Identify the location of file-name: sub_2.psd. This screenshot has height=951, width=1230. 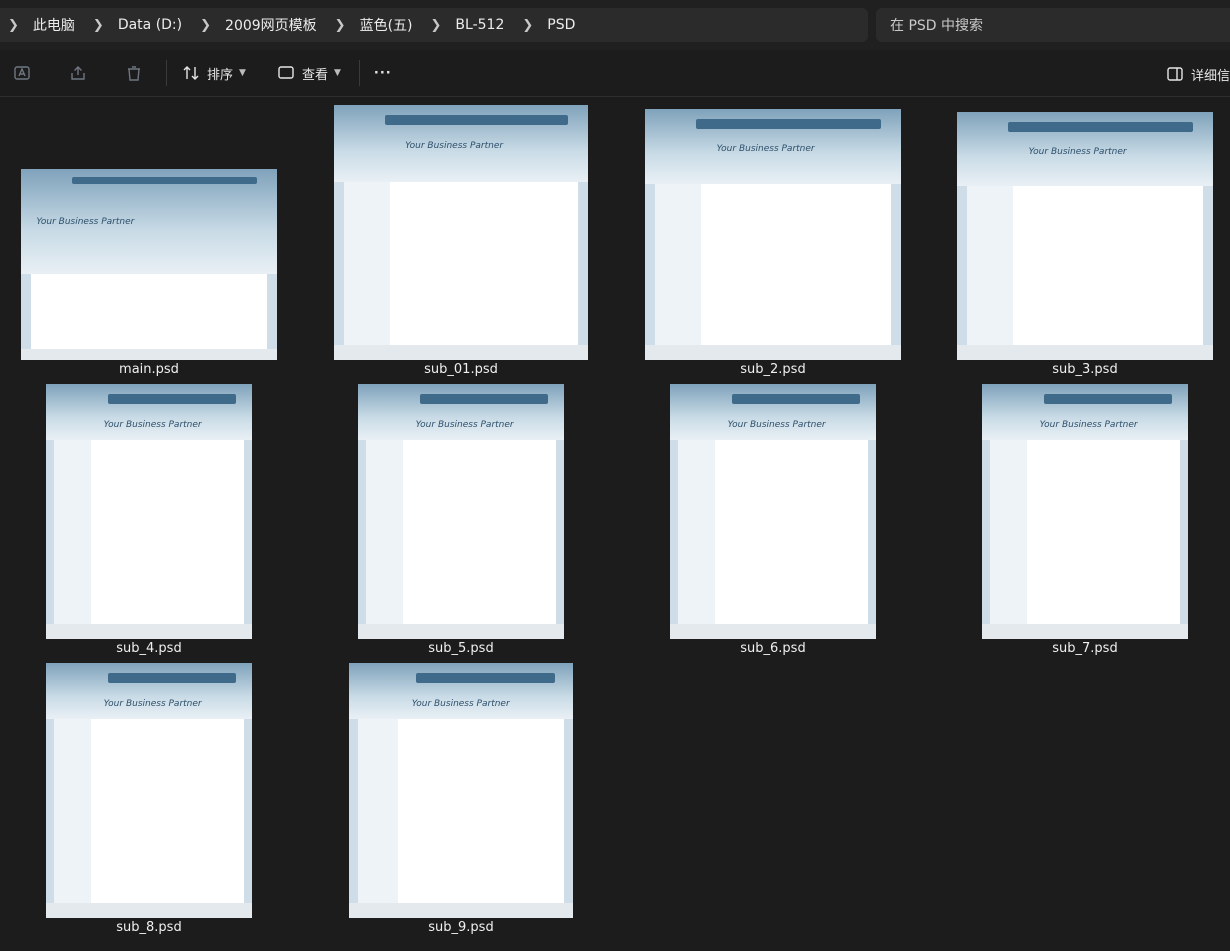
(773, 369).